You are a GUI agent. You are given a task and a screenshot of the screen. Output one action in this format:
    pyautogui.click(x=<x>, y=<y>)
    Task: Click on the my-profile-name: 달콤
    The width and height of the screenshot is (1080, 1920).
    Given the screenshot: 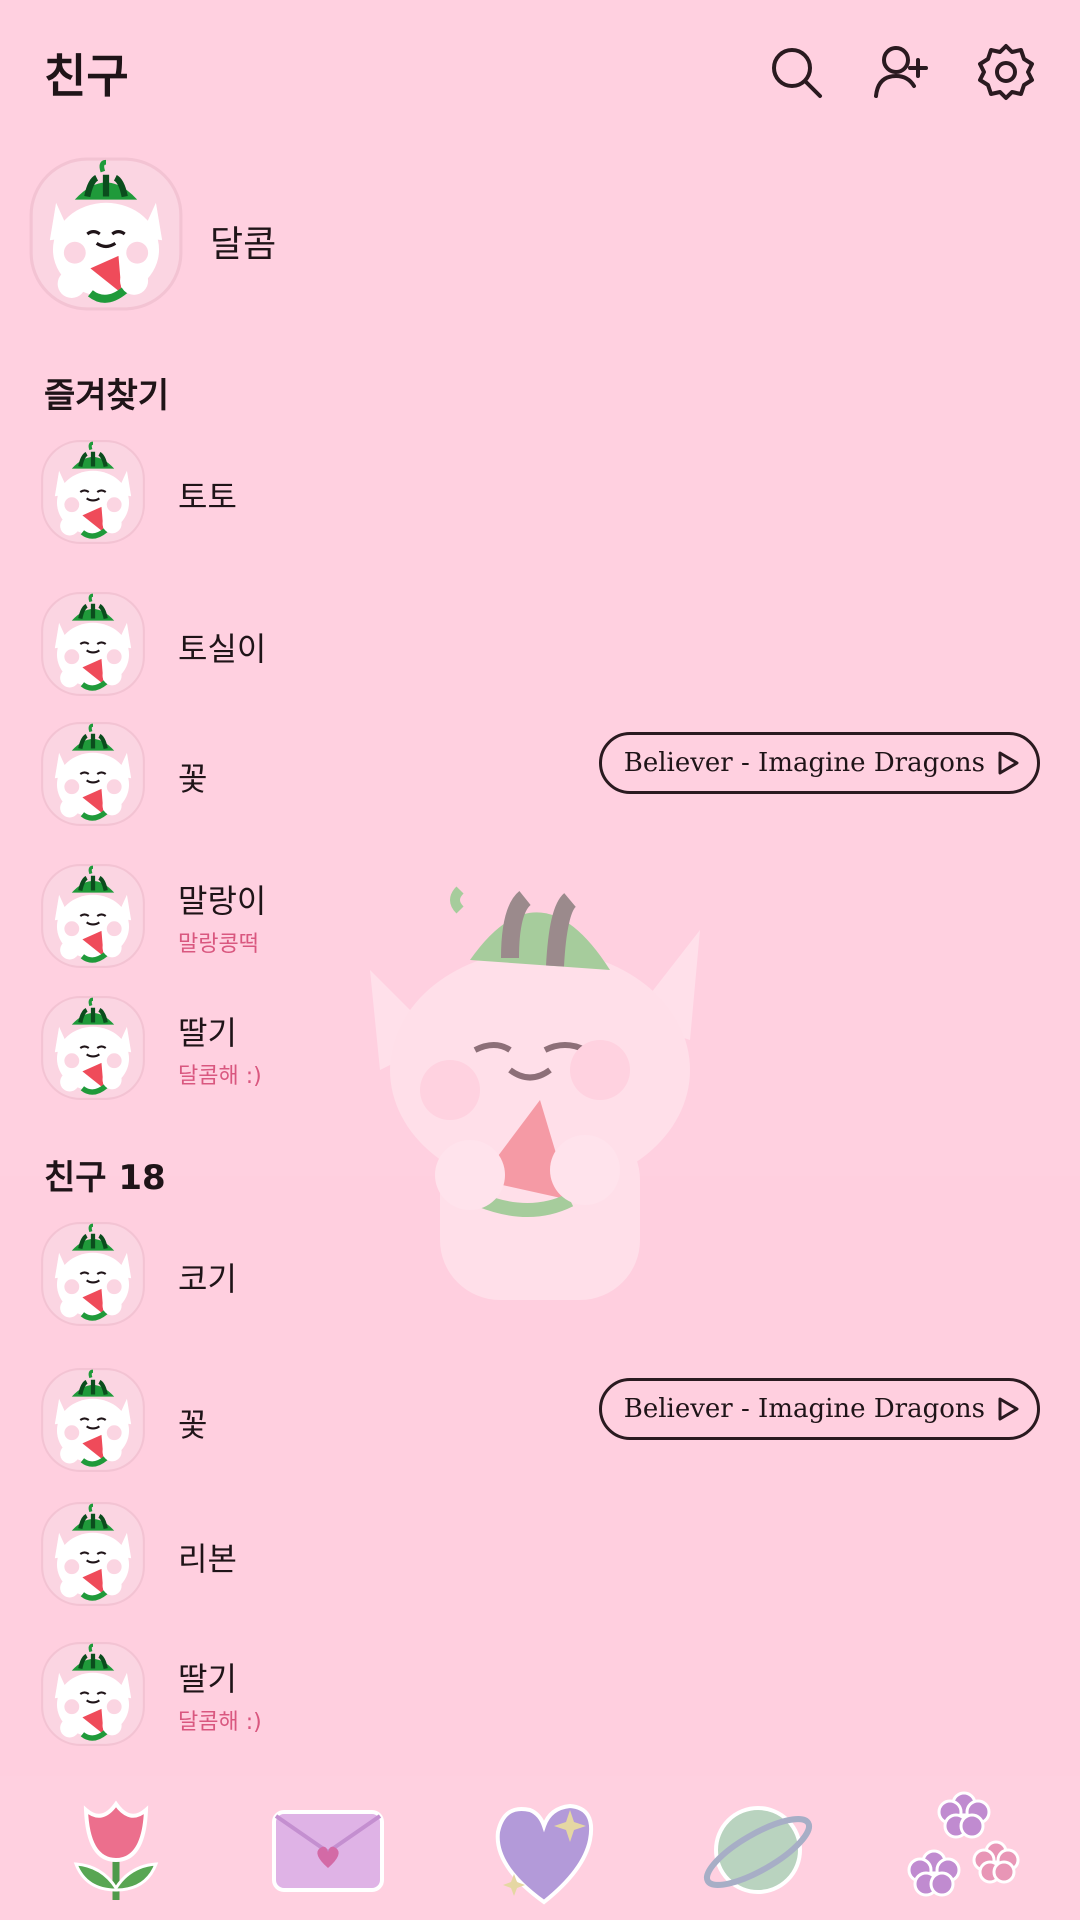 What is the action you would take?
    pyautogui.click(x=243, y=244)
    